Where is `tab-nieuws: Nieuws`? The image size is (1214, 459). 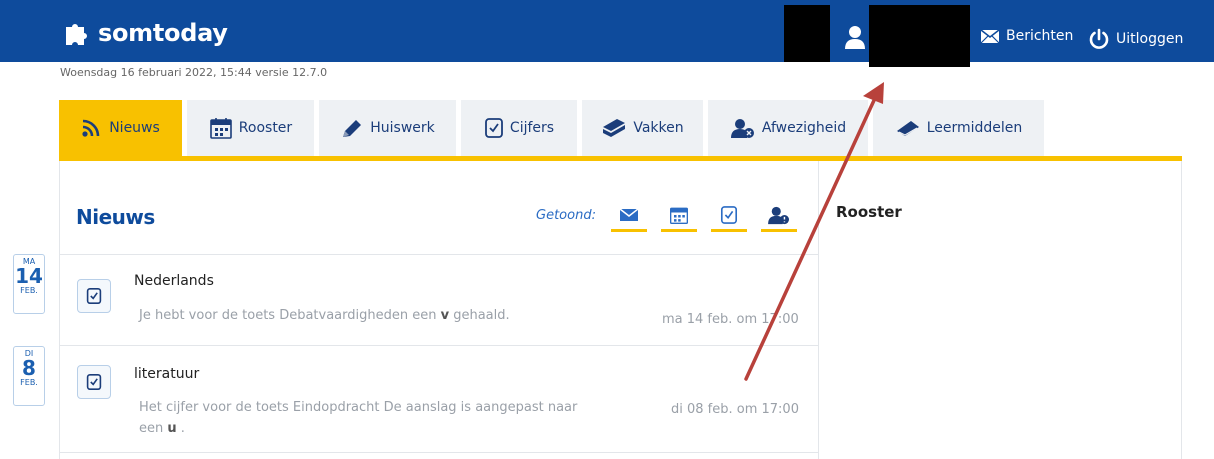
tab-nieuws: Nieuws is located at coordinates (120, 128).